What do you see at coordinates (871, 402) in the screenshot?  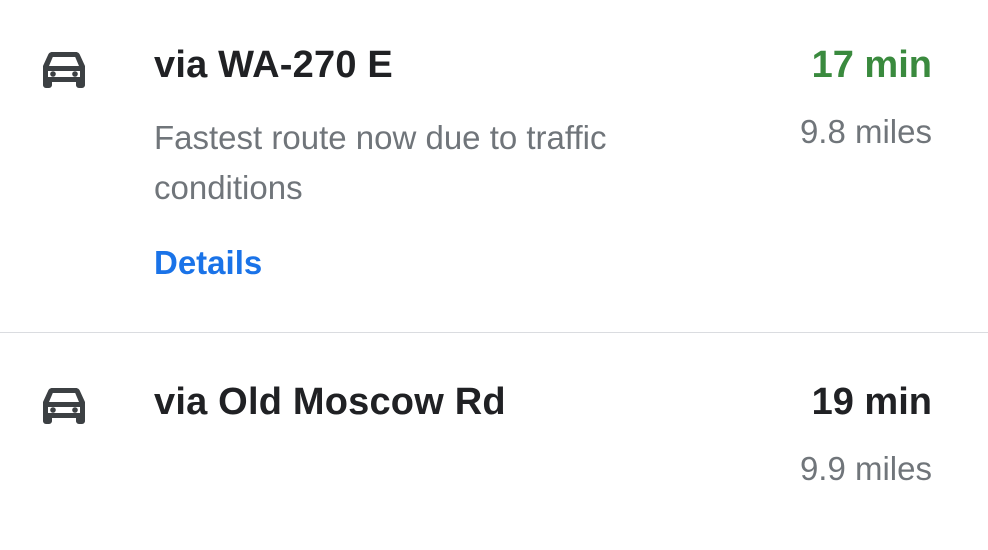 I see `route-duration: 19 min` at bounding box center [871, 402].